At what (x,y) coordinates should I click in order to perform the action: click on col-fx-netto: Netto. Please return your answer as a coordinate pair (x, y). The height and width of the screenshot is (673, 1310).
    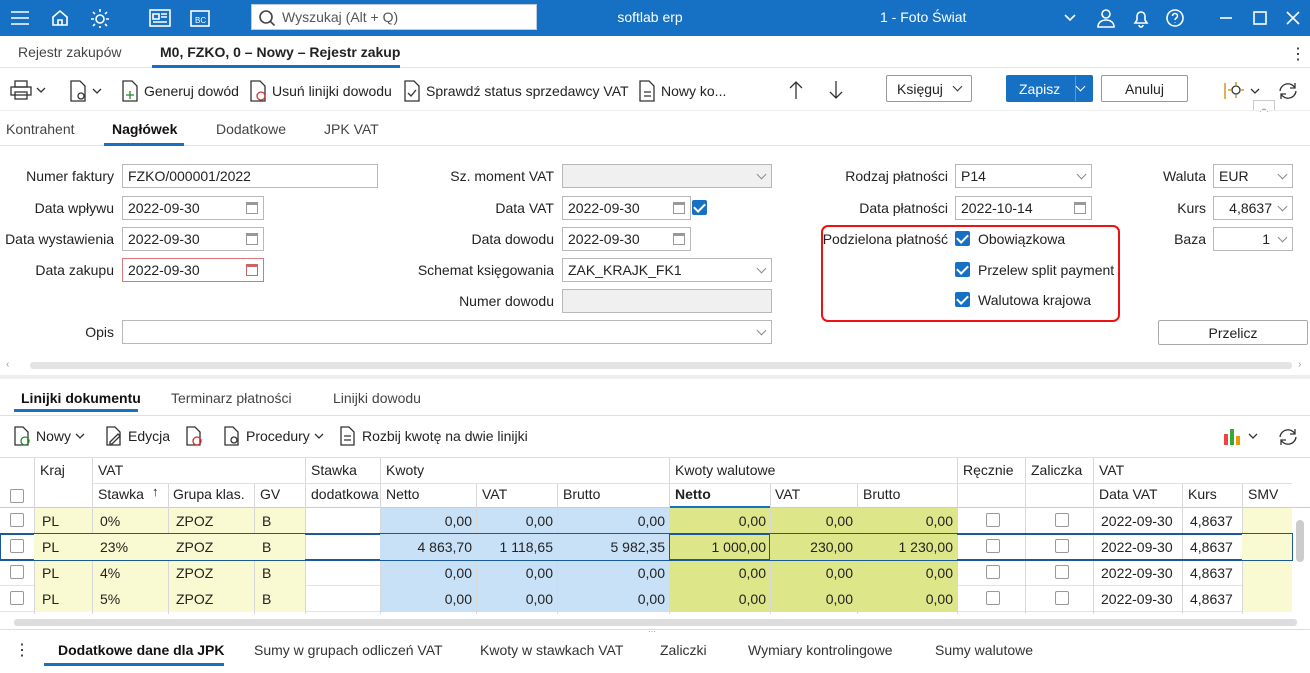
    Looking at the image, I should click on (693, 494).